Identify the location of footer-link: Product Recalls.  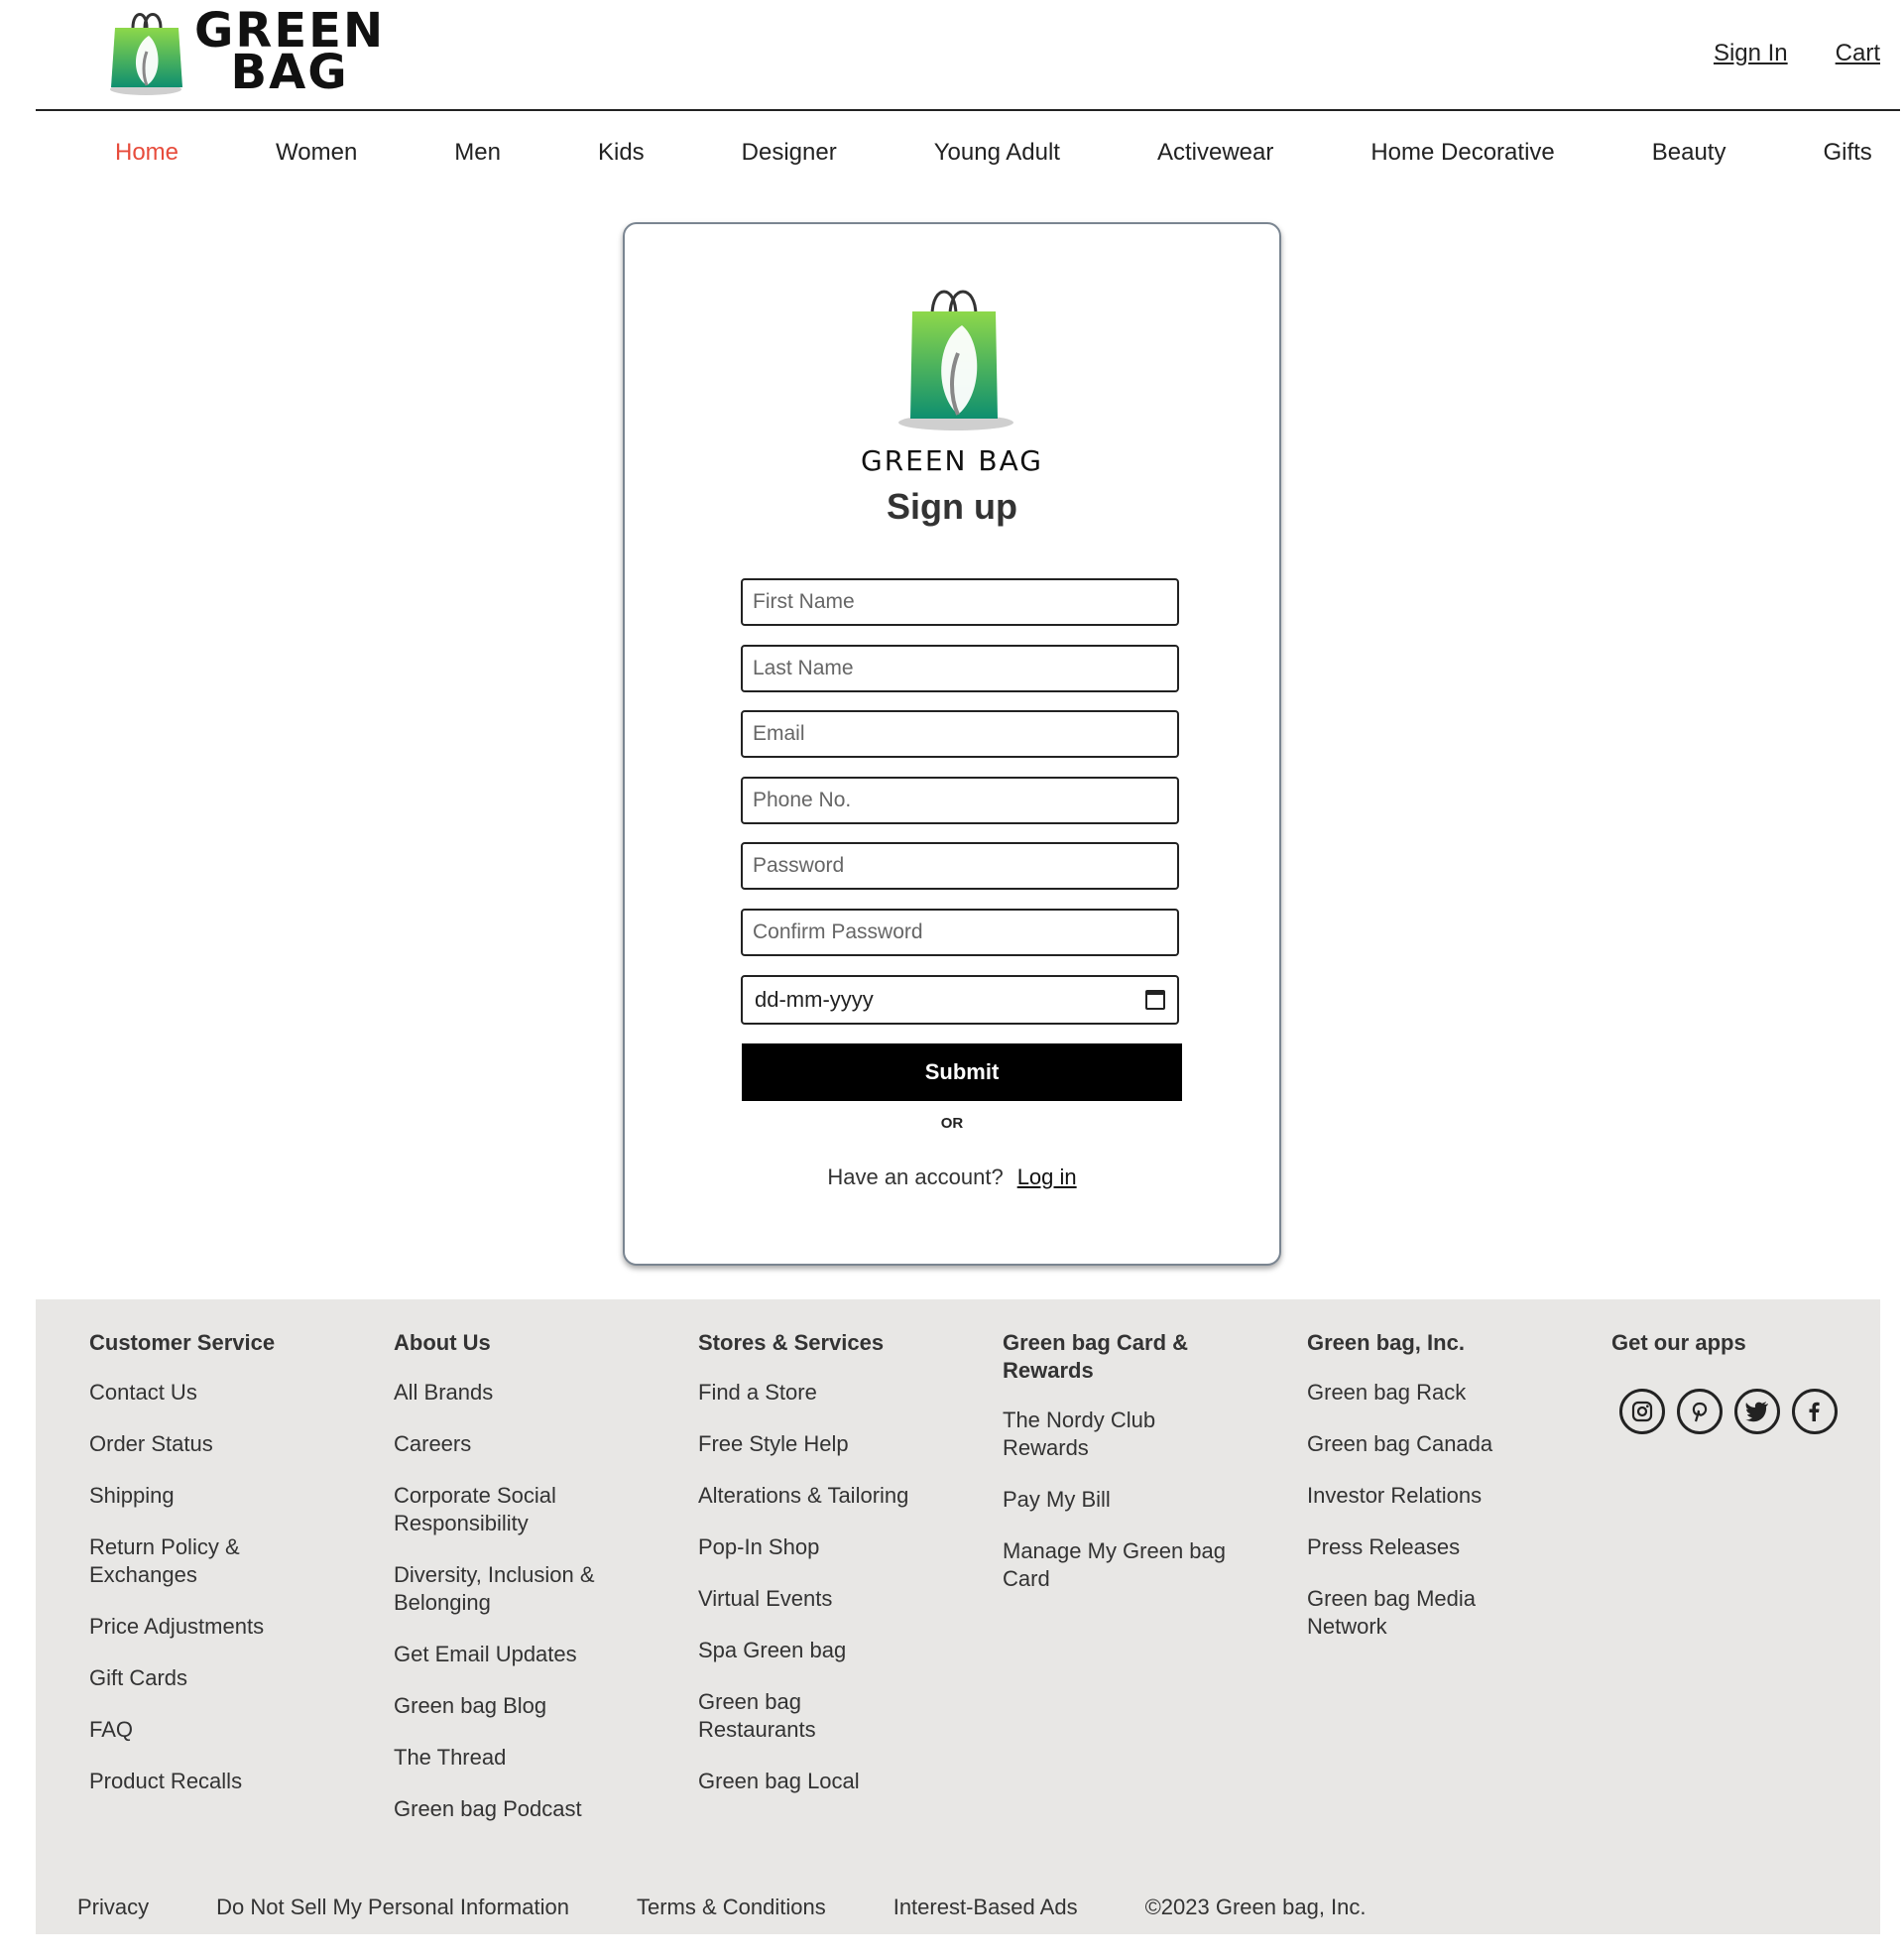
(203, 1781).